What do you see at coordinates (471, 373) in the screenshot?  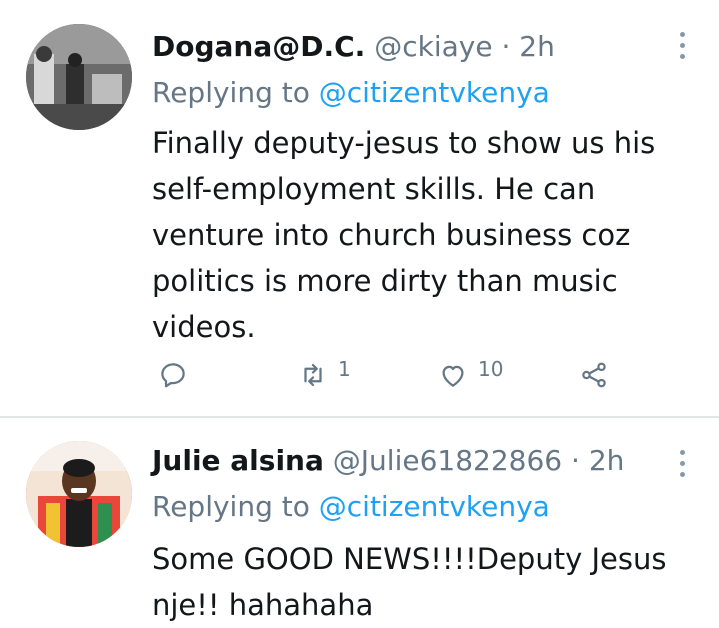 I see `like-button: 10` at bounding box center [471, 373].